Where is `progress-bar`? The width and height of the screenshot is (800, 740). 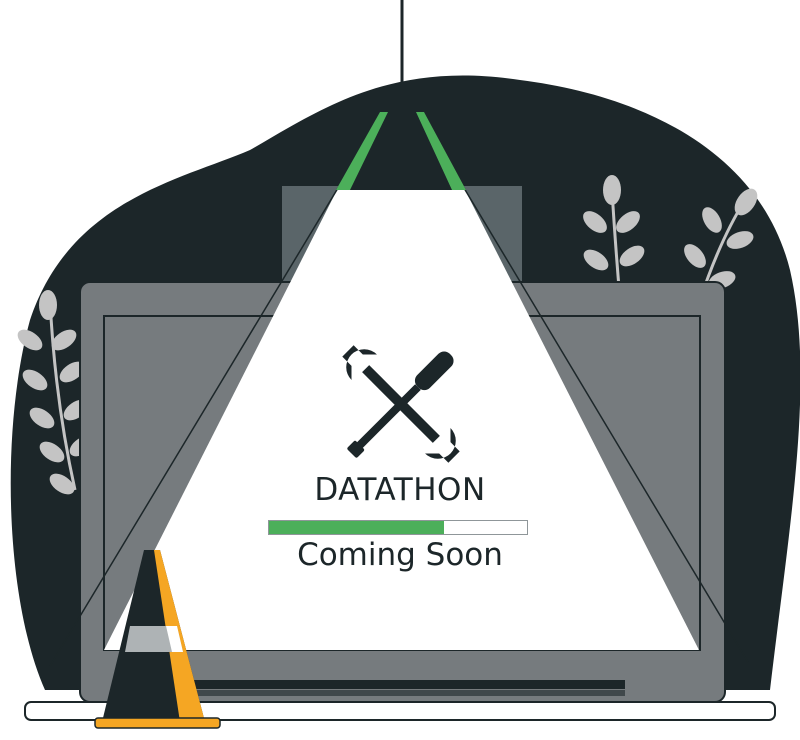 progress-bar is located at coordinates (398, 527).